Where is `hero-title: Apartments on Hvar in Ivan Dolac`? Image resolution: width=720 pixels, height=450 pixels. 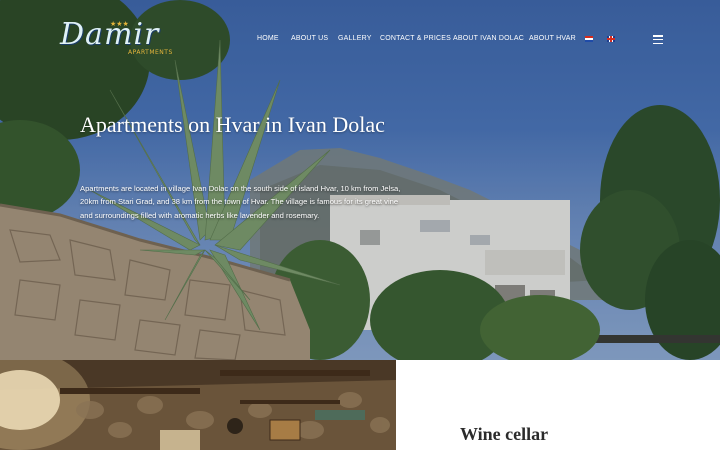 hero-title: Apartments on Hvar in Ivan Dolac is located at coordinates (232, 124).